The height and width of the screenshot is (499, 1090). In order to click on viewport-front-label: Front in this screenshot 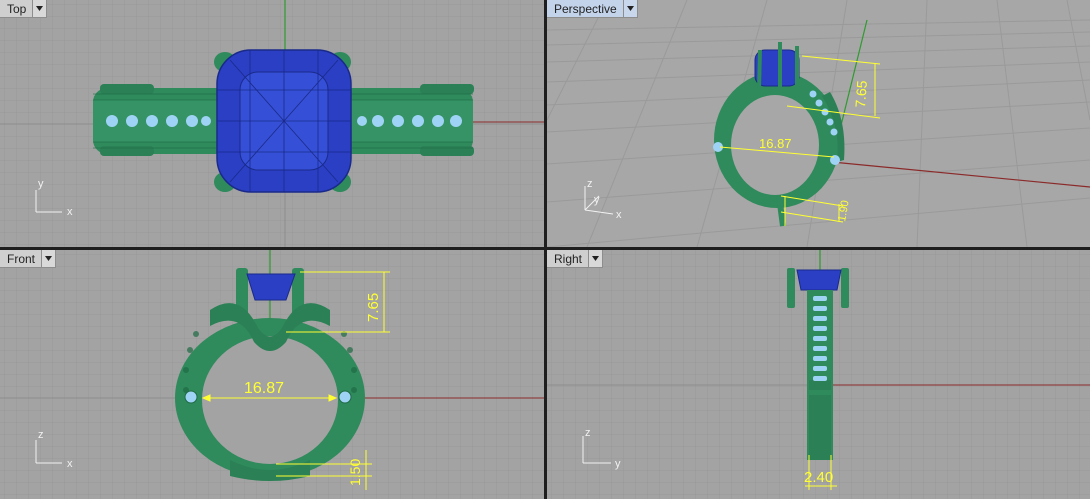, I will do `click(21, 259)`.